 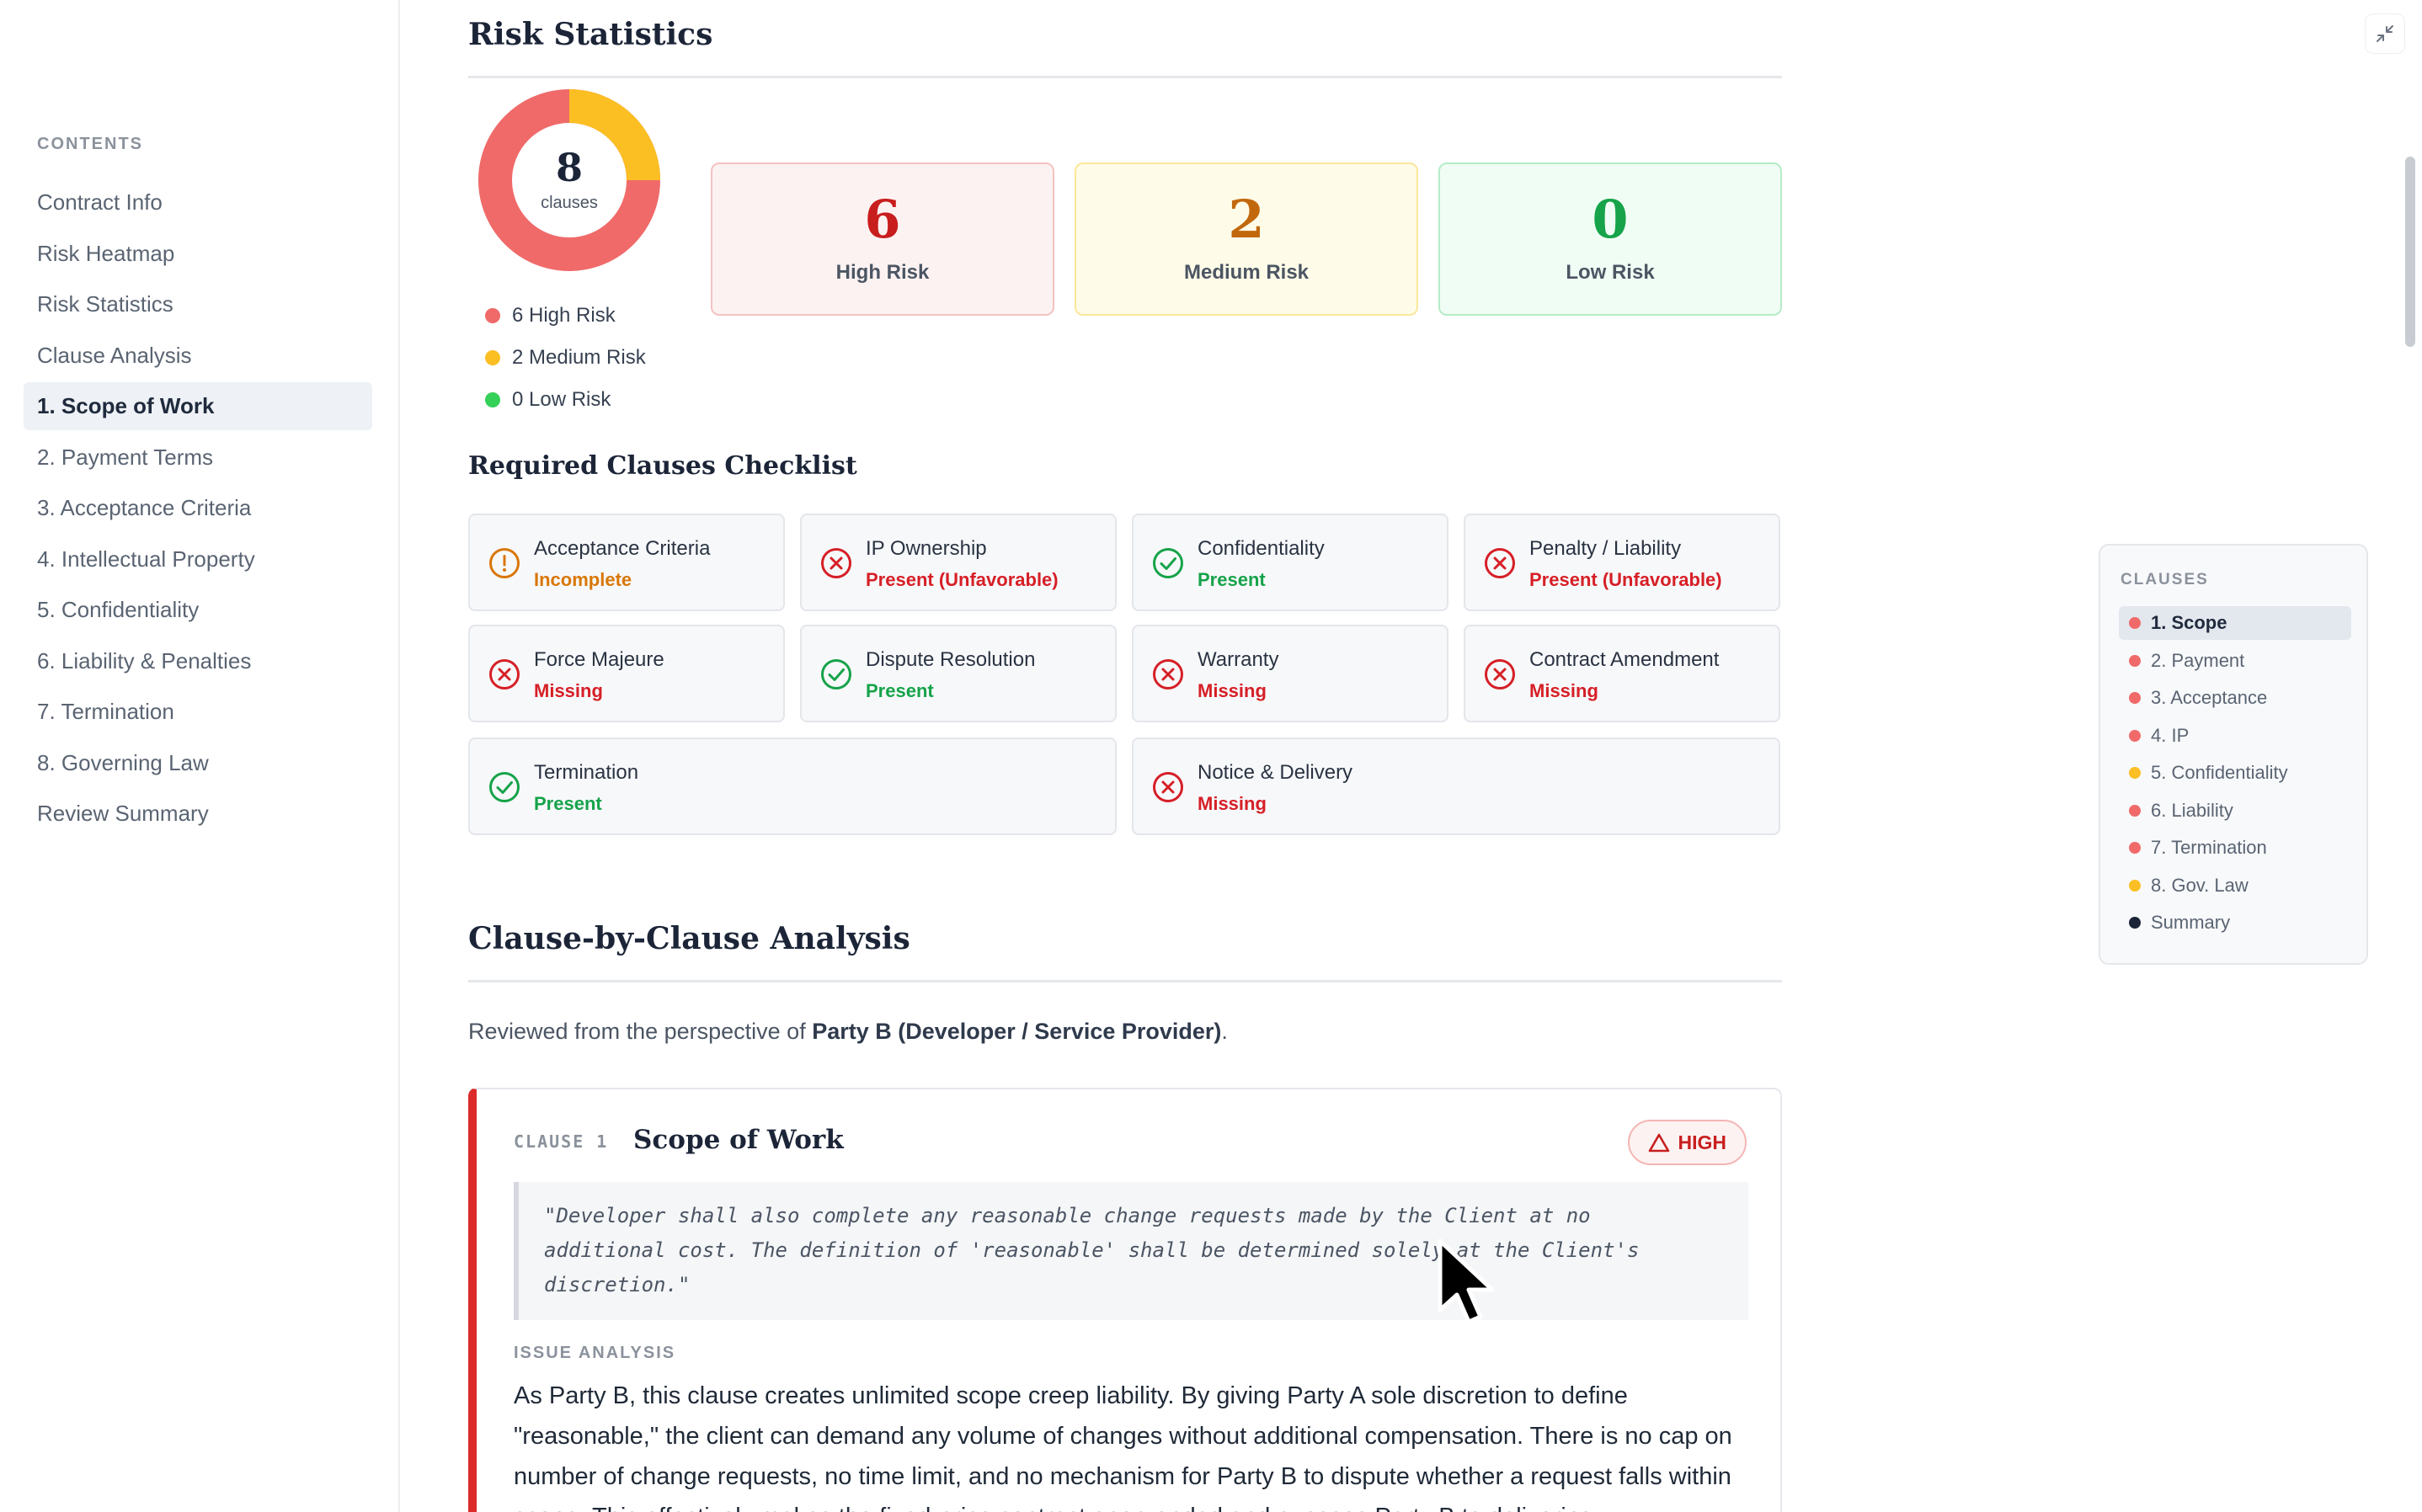 What do you see at coordinates (198, 610) in the screenshot?
I see `nav-confidentiality: 5. Confidentiality` at bounding box center [198, 610].